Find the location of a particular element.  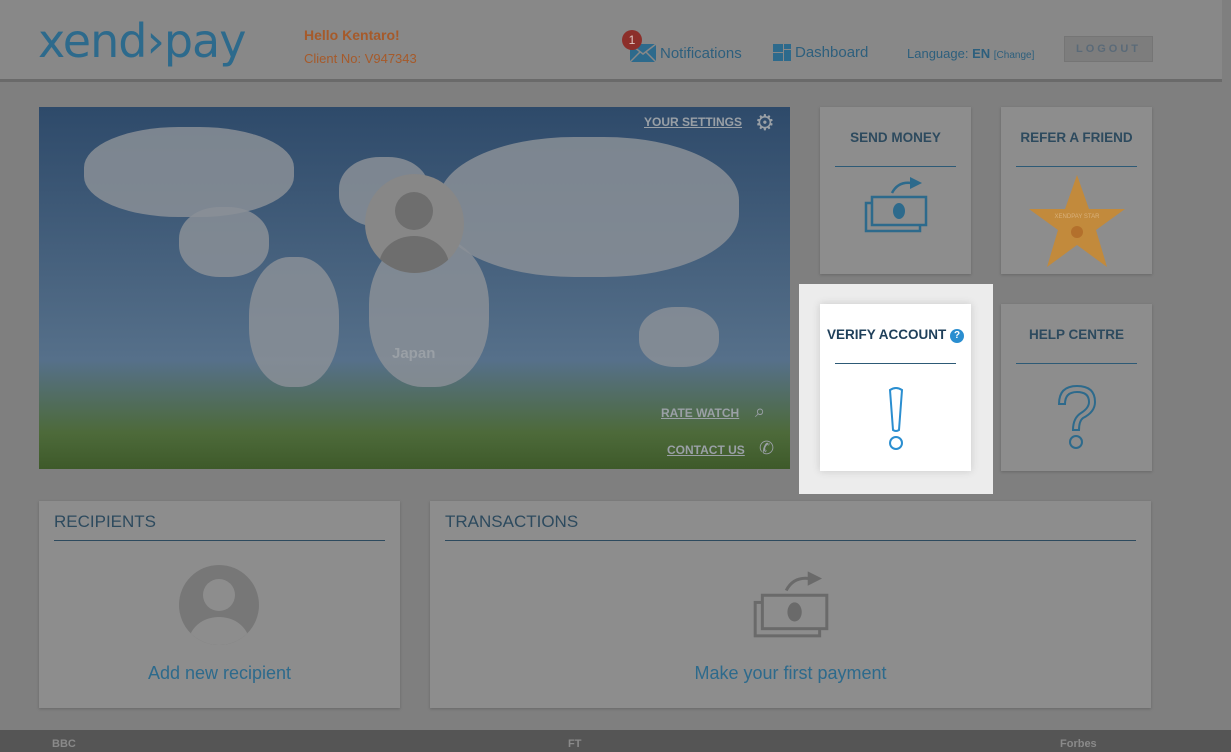

dashboard-label: Dashboard is located at coordinates (832, 52).